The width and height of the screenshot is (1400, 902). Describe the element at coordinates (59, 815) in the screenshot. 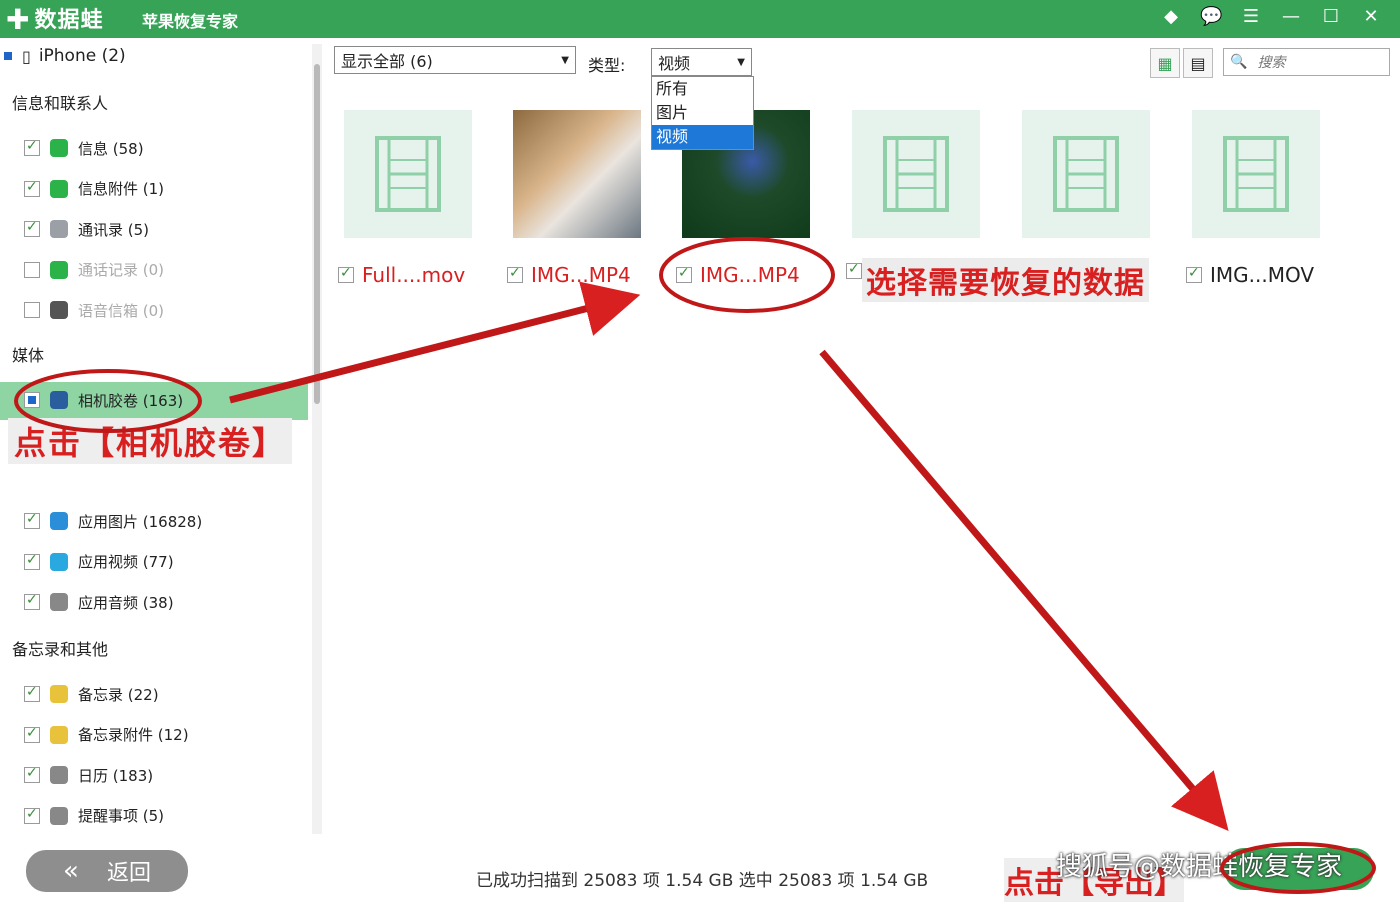

I see `reminder-icon` at that location.